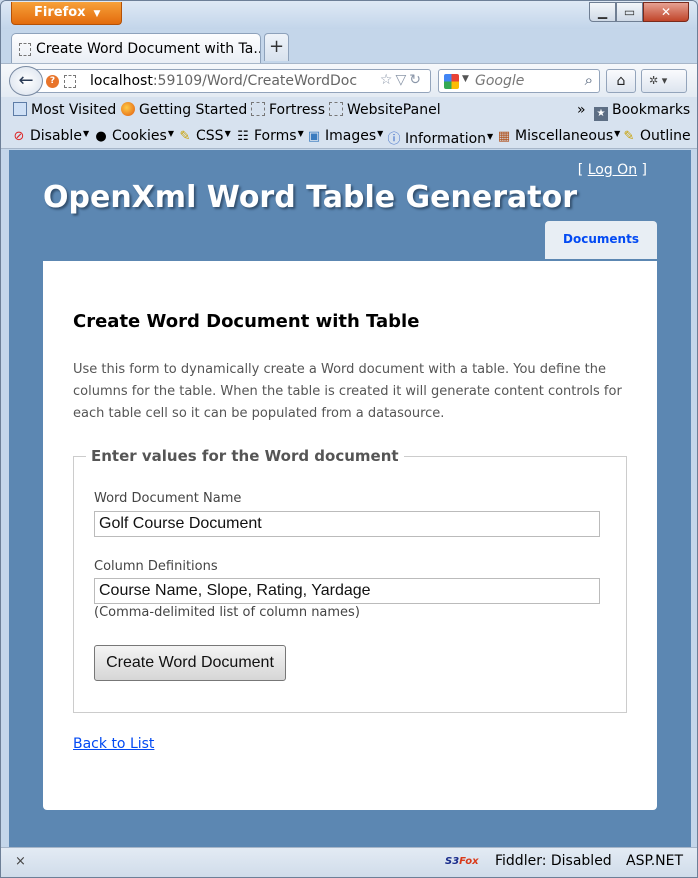 This screenshot has width=698, height=878. I want to click on home-icon: ⌂, so click(621, 81).